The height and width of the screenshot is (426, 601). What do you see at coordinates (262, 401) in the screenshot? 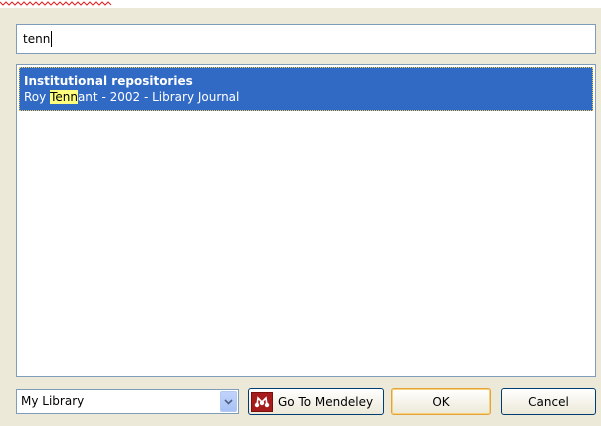
I see `mendeley-logo-icon` at bounding box center [262, 401].